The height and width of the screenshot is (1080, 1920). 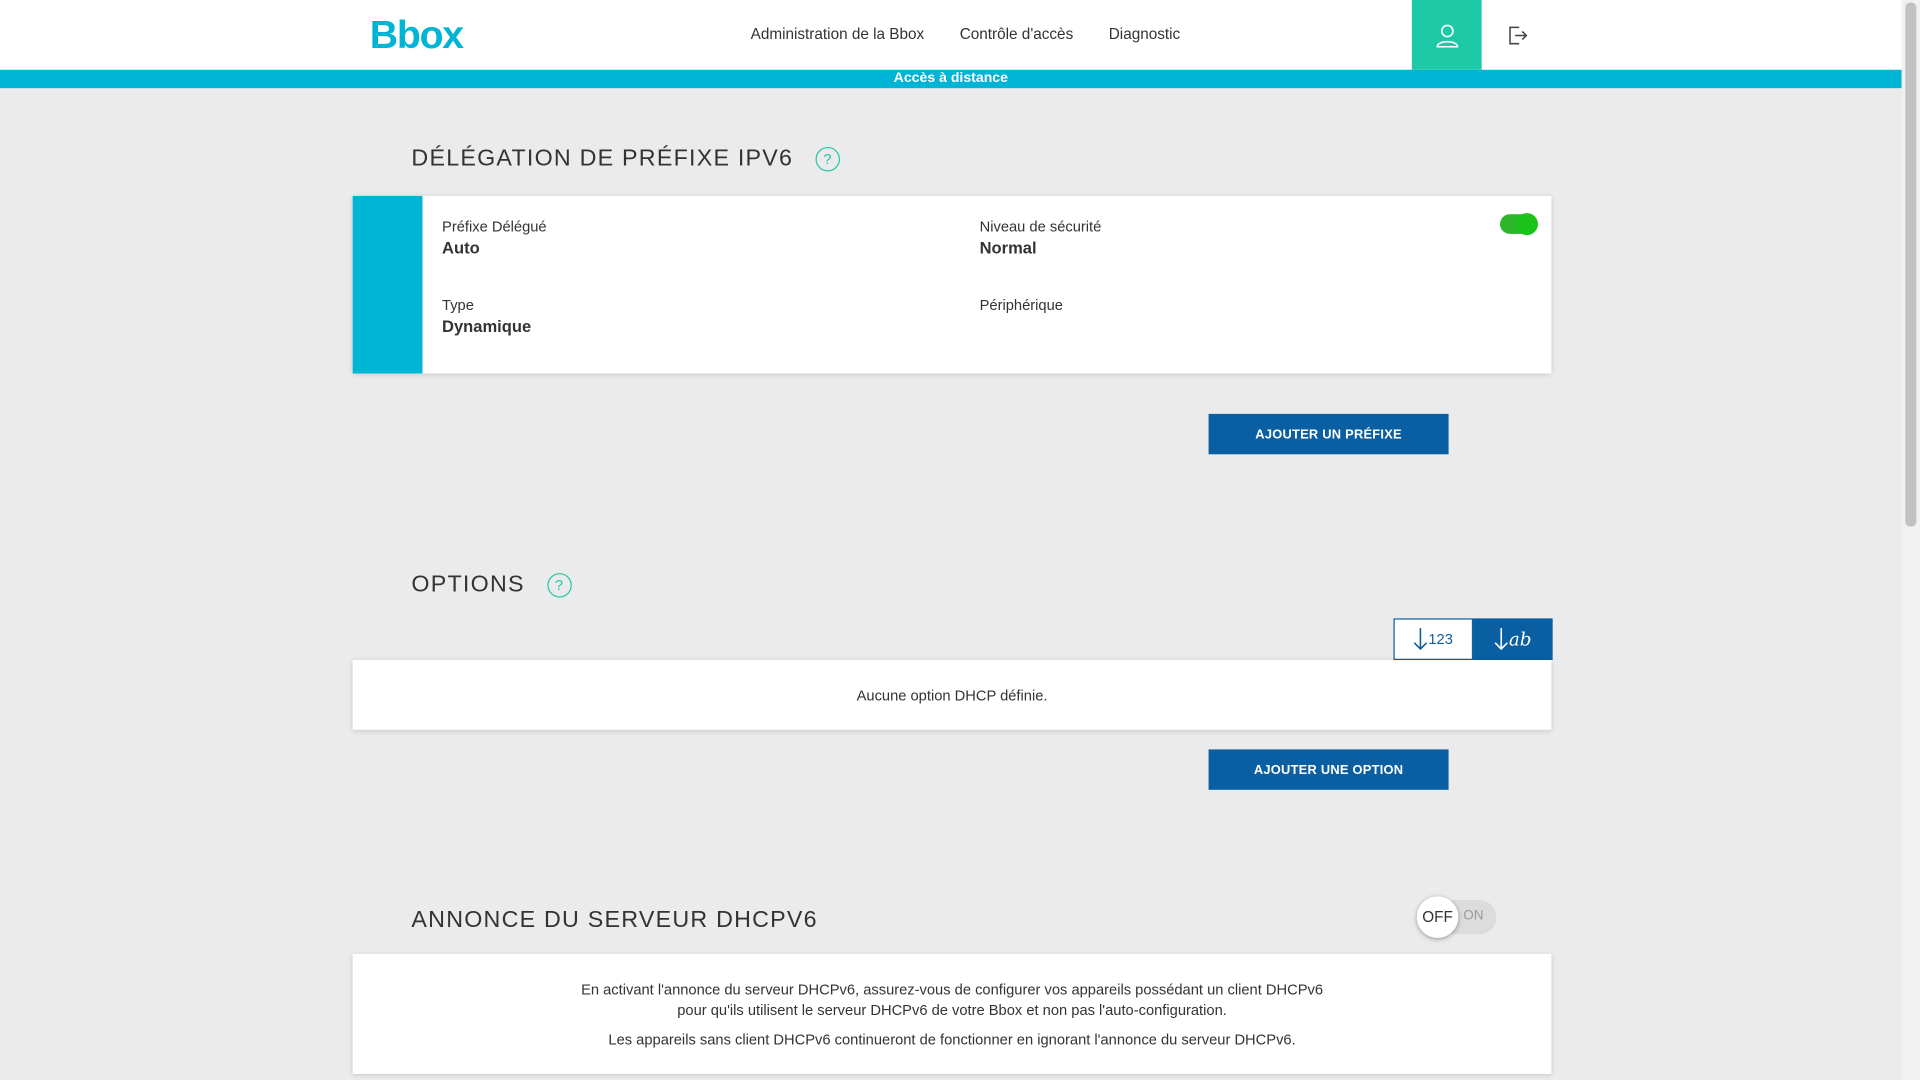 What do you see at coordinates (1473, 916) in the screenshot?
I see `toggle-on-label: ON` at bounding box center [1473, 916].